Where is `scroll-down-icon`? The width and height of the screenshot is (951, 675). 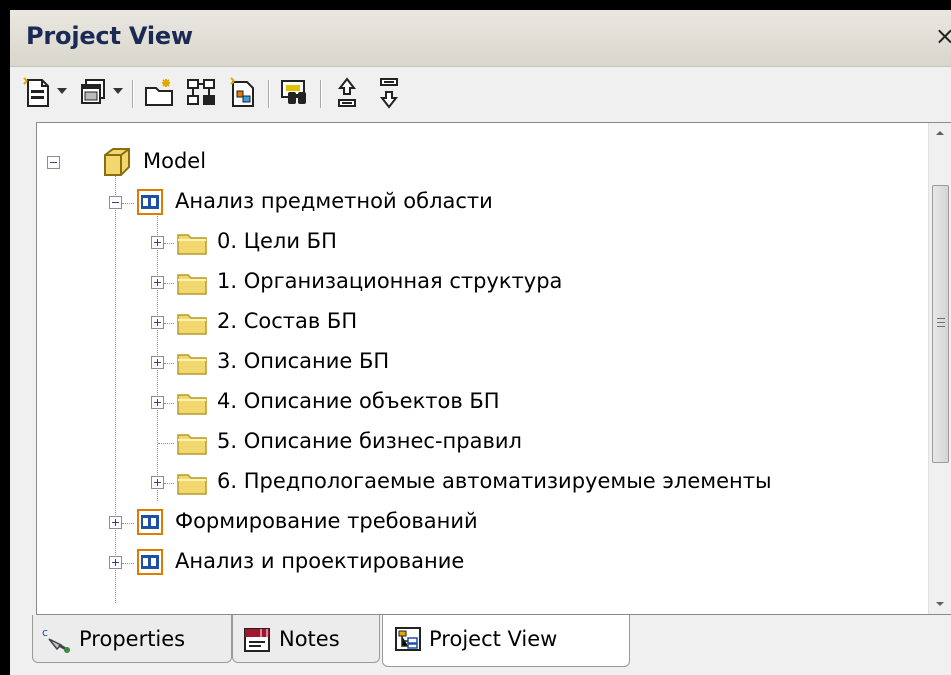 scroll-down-icon is located at coordinates (940, 604).